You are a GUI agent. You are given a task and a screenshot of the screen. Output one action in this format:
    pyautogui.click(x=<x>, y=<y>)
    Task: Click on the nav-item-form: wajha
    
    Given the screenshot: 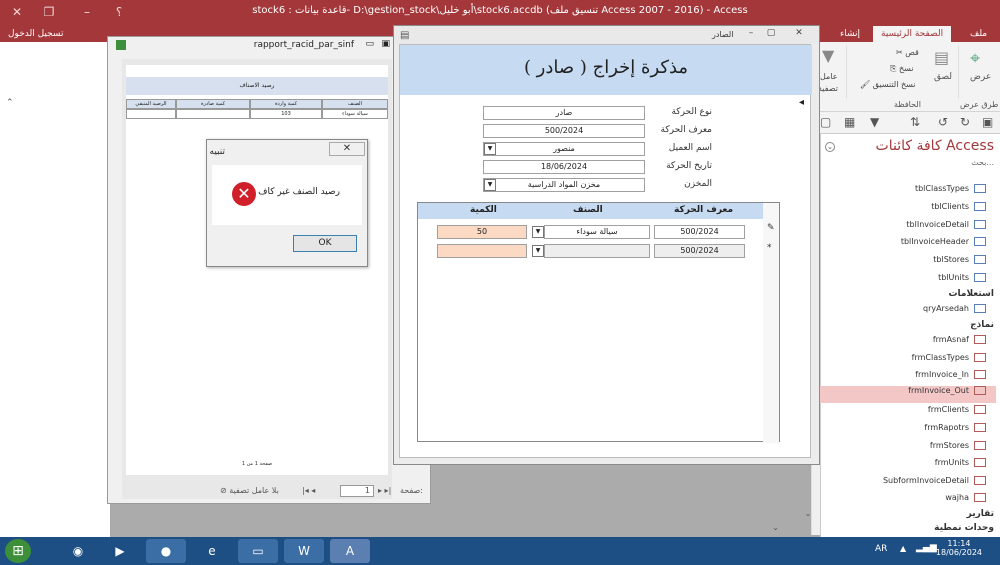 What is the action you would take?
    pyautogui.click(x=965, y=501)
    